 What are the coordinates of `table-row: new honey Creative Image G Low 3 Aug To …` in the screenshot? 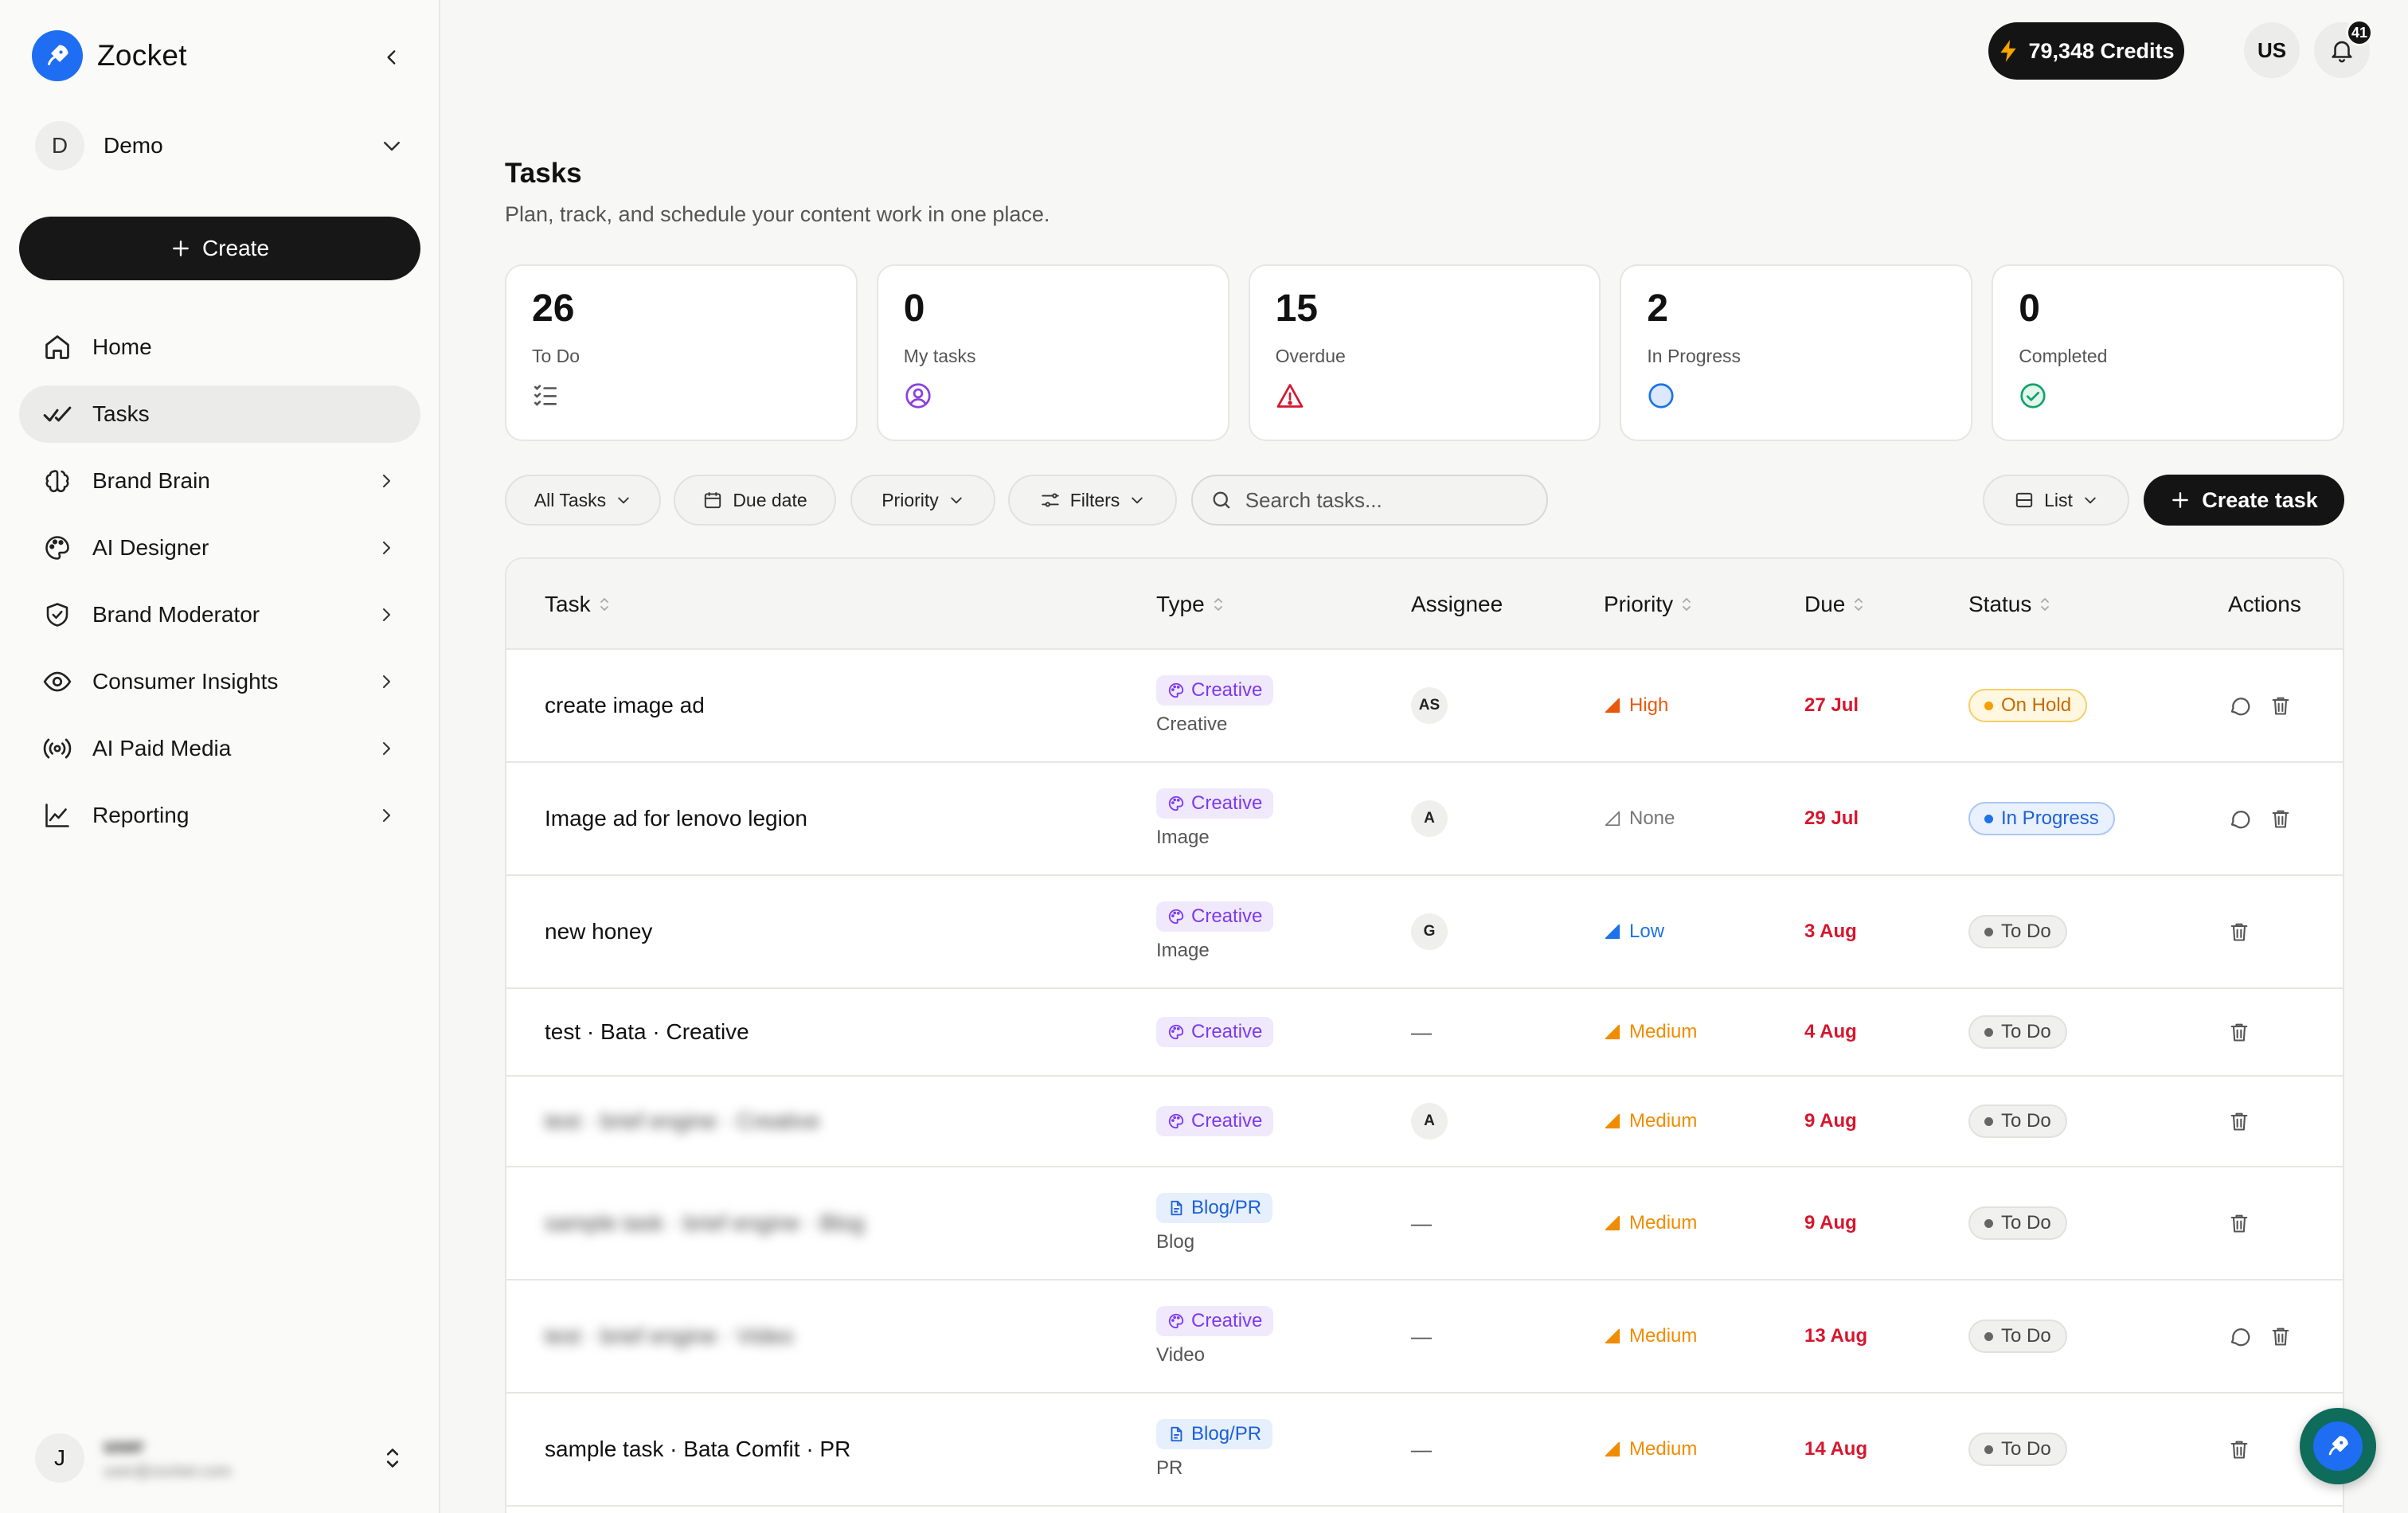 It's located at (1424, 933).